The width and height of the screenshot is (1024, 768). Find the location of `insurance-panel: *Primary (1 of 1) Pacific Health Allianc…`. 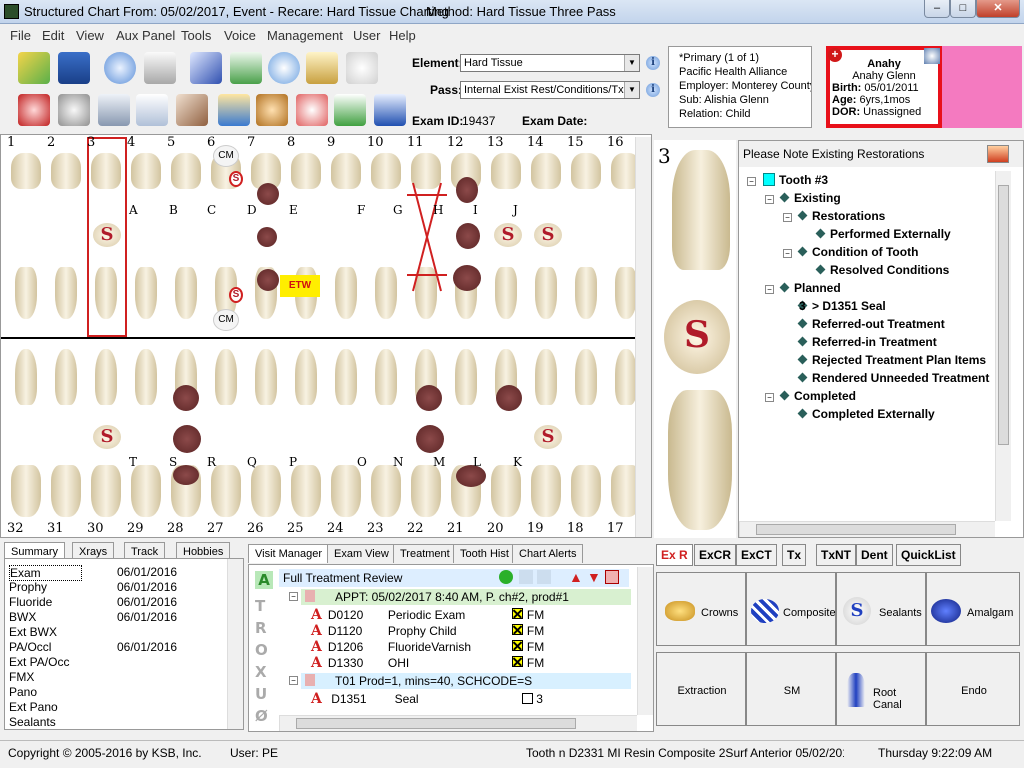

insurance-panel: *Primary (1 of 1) Pacific Health Allianc… is located at coordinates (740, 87).